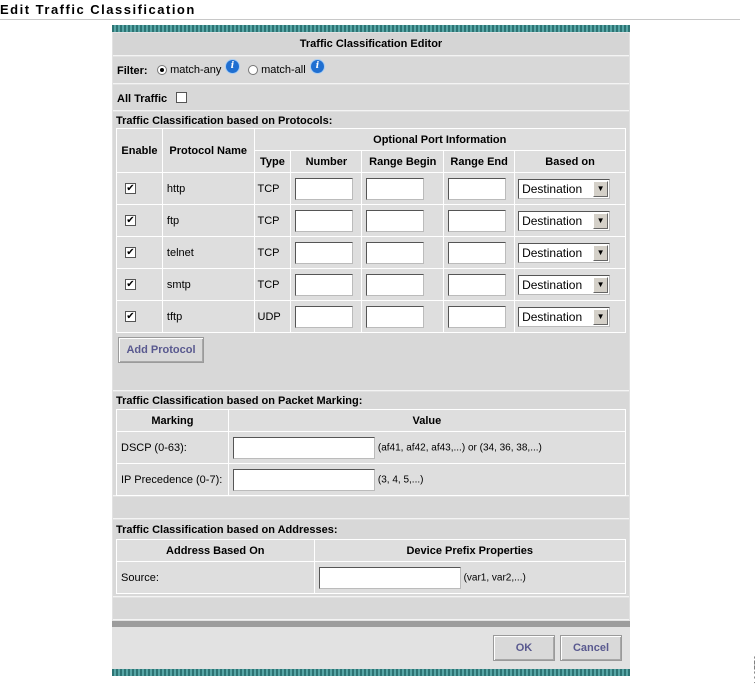 This screenshot has width=755, height=692. Describe the element at coordinates (208, 284) in the screenshot. I see `protocol-name: smtp` at that location.